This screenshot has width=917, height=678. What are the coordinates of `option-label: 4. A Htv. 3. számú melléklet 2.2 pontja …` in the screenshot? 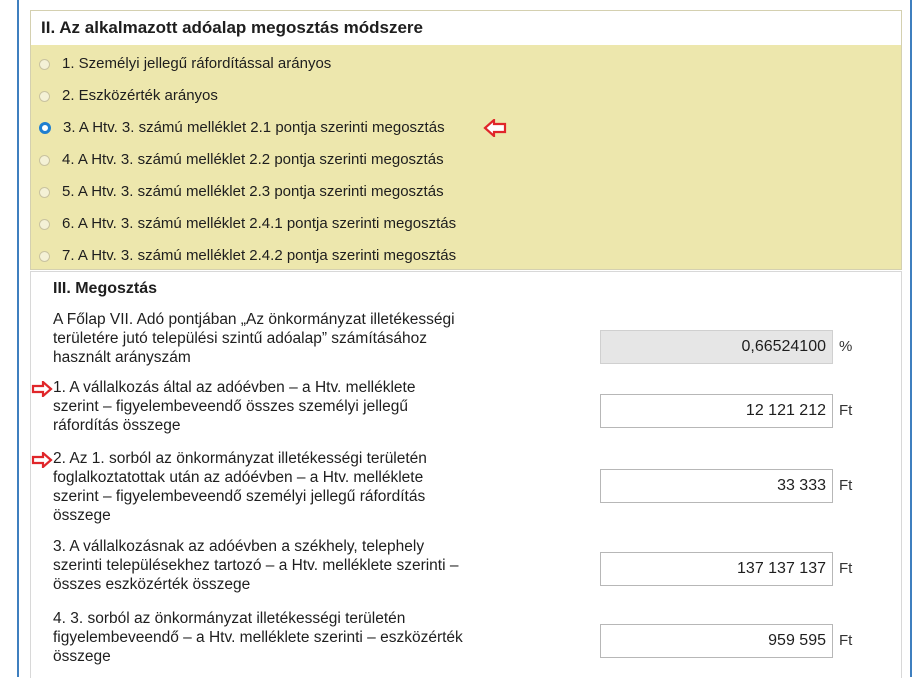 It's located at (253, 159).